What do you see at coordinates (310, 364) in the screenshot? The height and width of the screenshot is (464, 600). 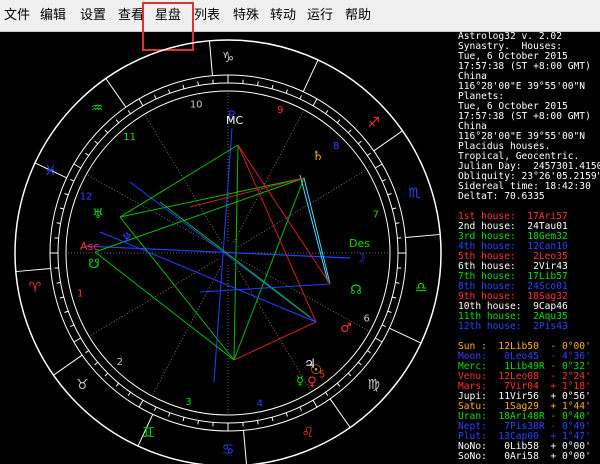 I see `planet-glyph: ♃` at bounding box center [310, 364].